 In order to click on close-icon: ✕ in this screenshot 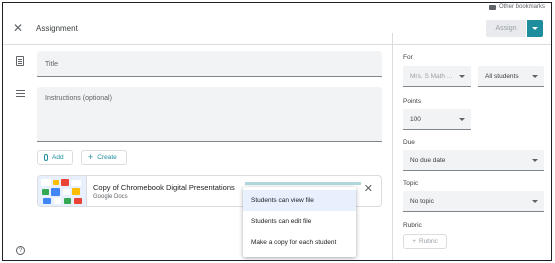, I will do `click(18, 28)`.